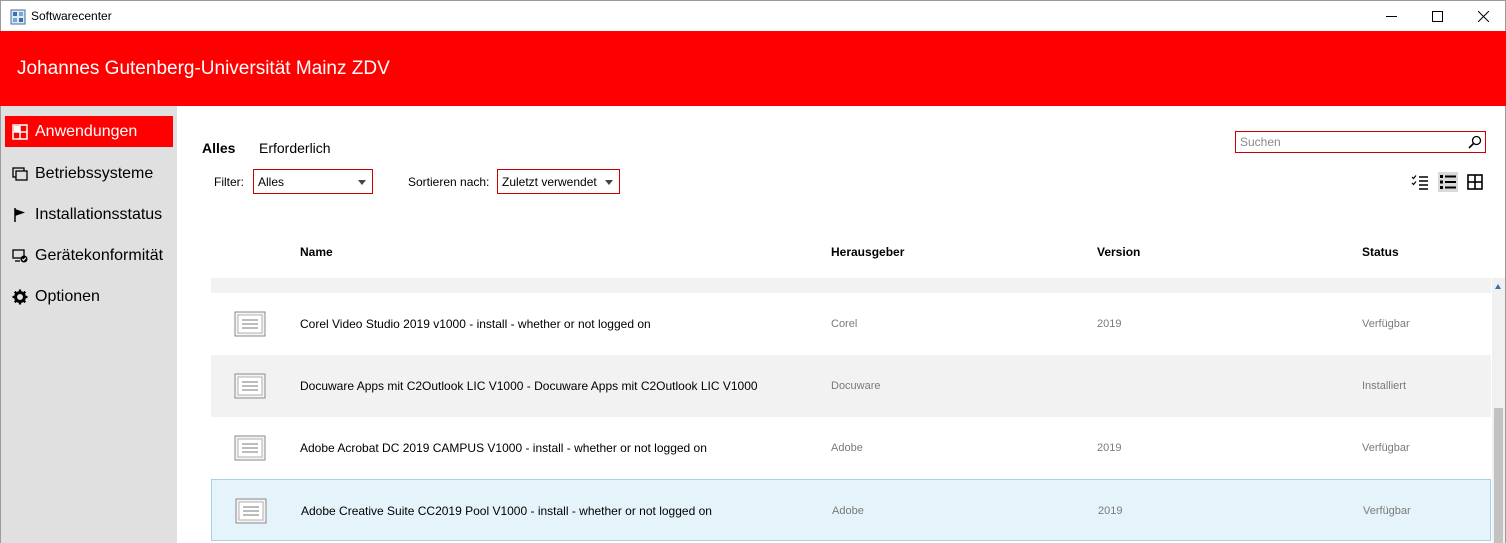 This screenshot has height=543, width=1506. I want to click on tile-view-button, so click(1475, 182).